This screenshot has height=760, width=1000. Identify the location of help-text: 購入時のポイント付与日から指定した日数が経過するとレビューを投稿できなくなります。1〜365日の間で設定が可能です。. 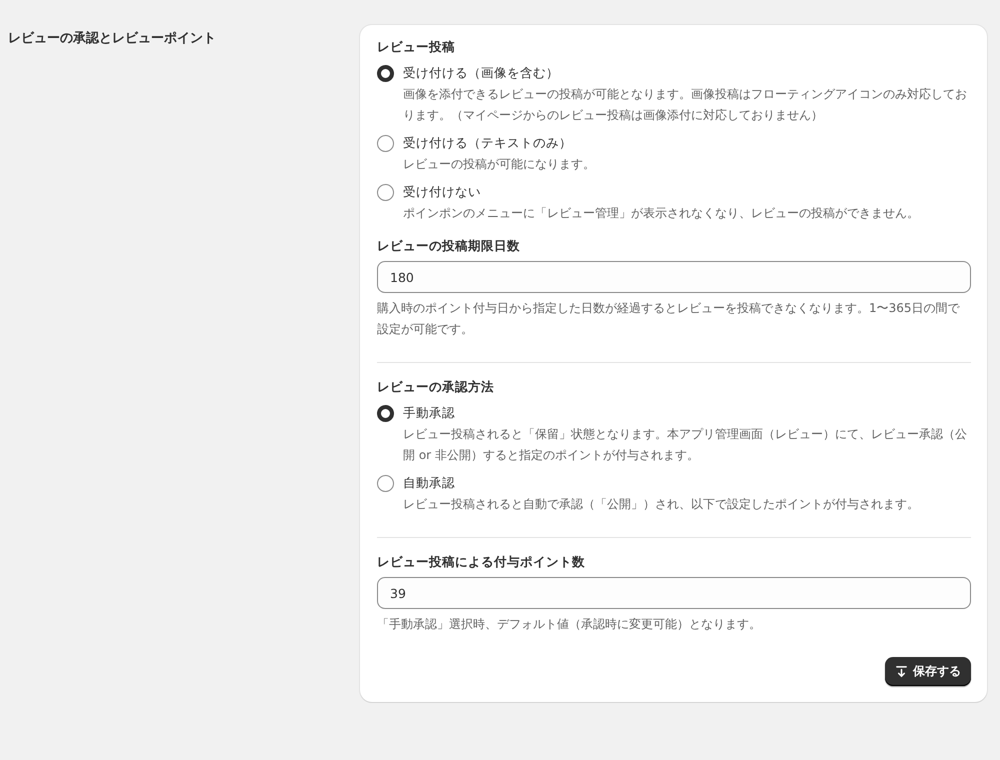
(669, 319).